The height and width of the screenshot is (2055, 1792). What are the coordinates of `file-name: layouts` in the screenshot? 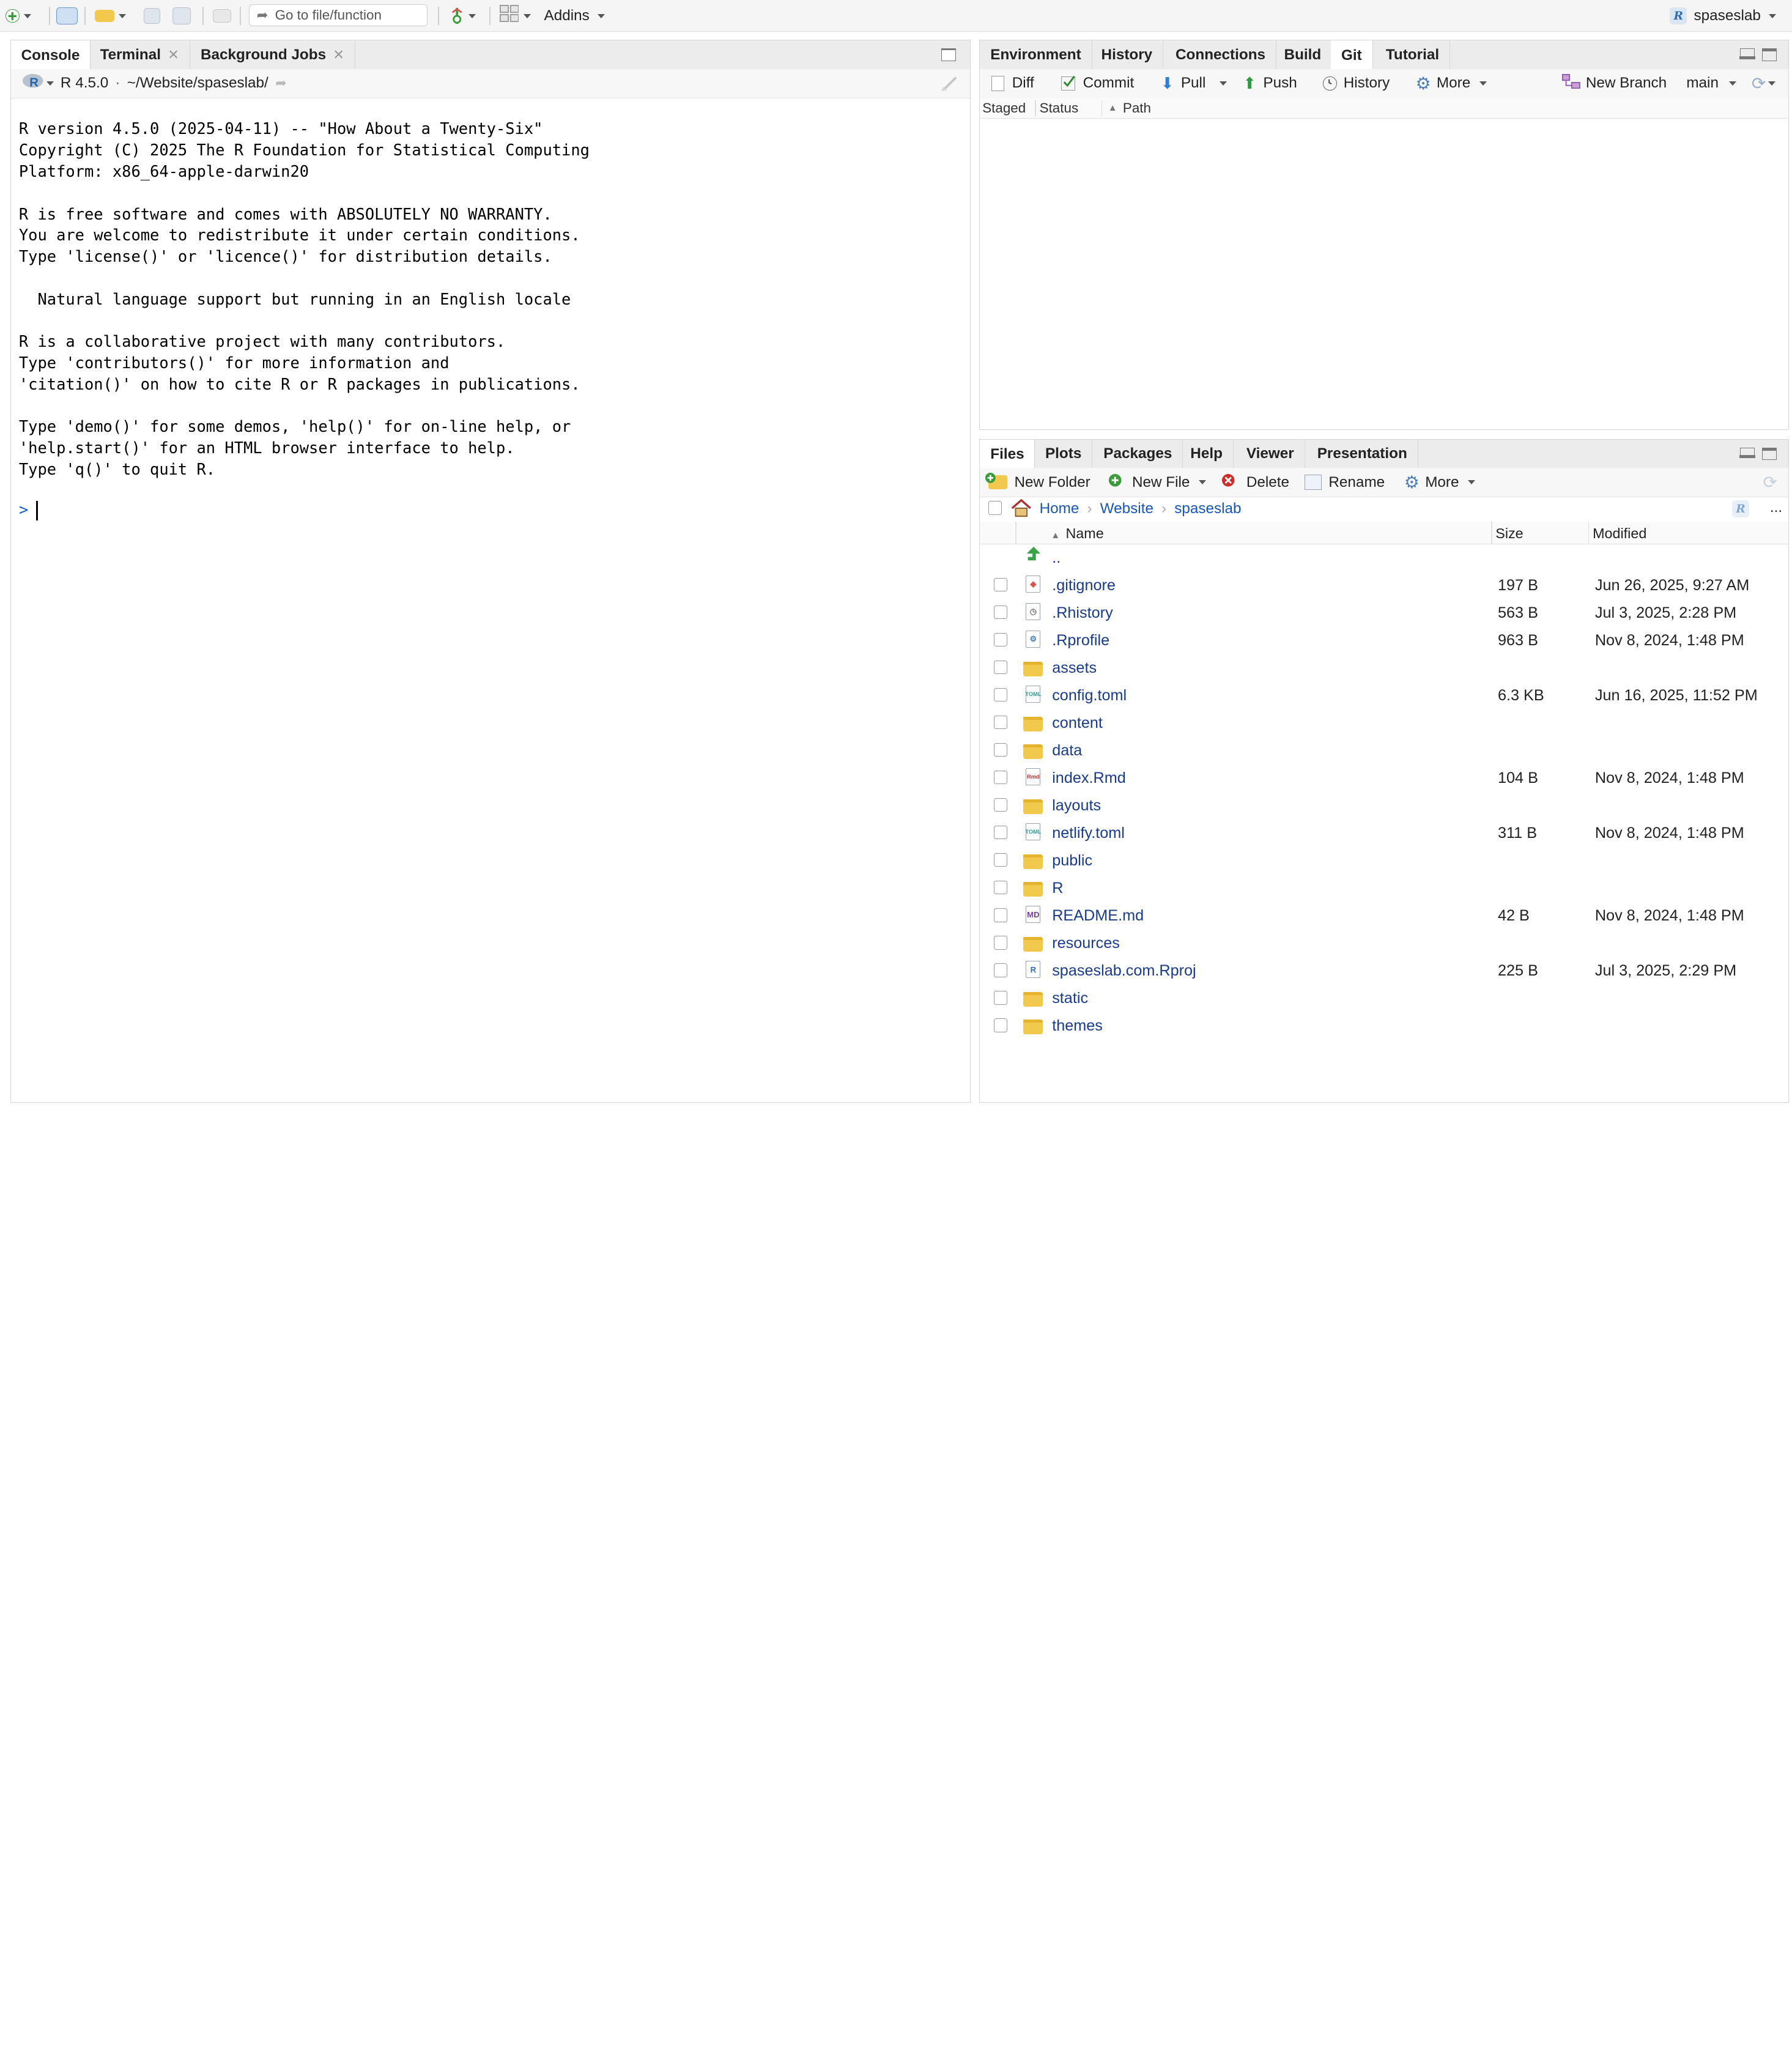 It's located at (1076, 806).